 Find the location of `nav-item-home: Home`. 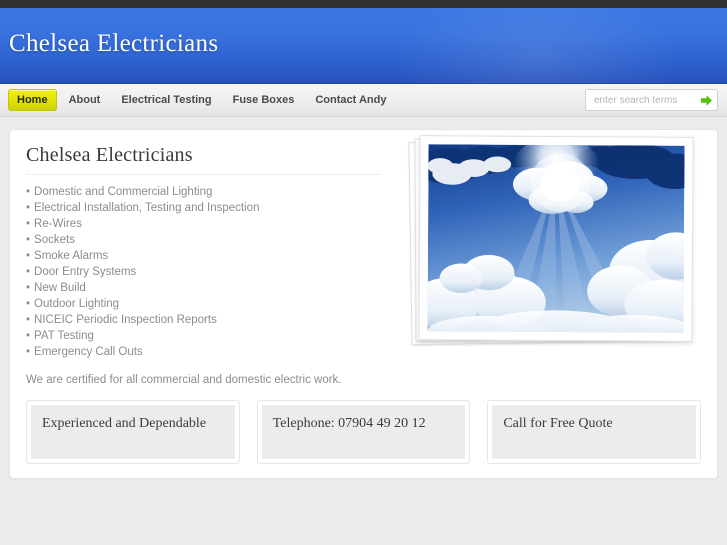

nav-item-home: Home is located at coordinates (32, 100).